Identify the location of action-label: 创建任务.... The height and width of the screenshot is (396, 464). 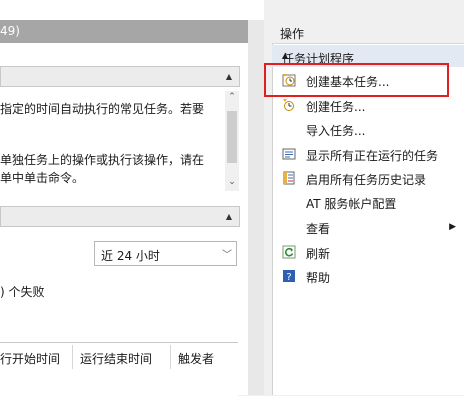
(336, 107).